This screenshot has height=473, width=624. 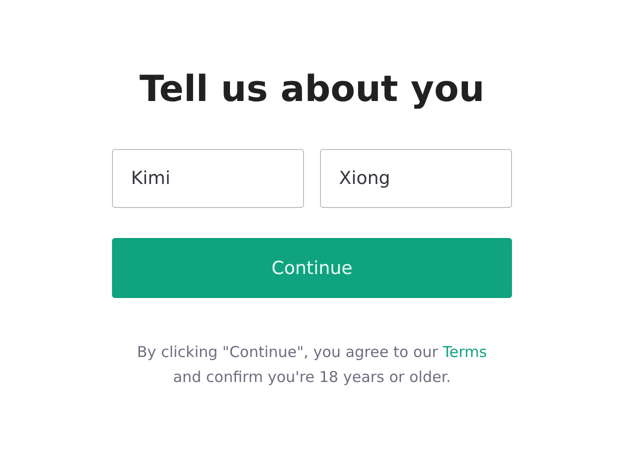 I want to click on name-field: Kimi, so click(x=208, y=178).